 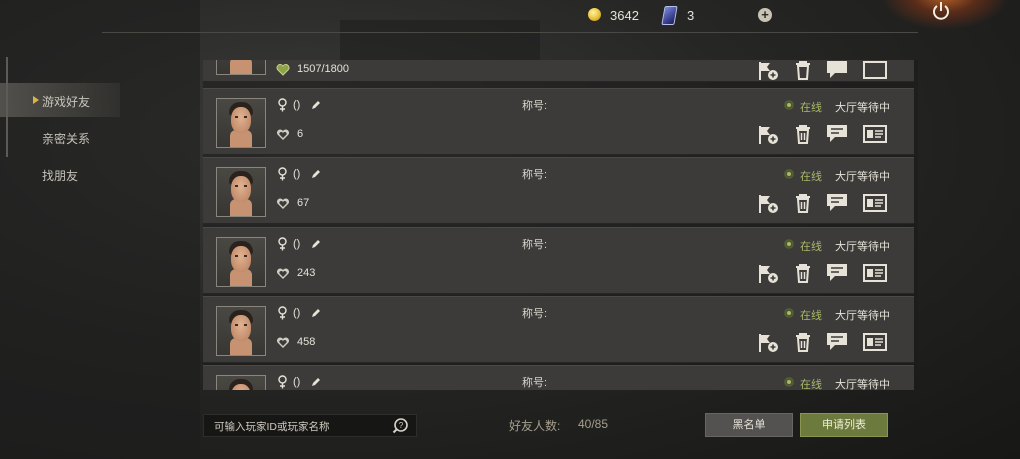 I want to click on sidebar-item-find-friends: 找朋友, so click(x=60, y=174).